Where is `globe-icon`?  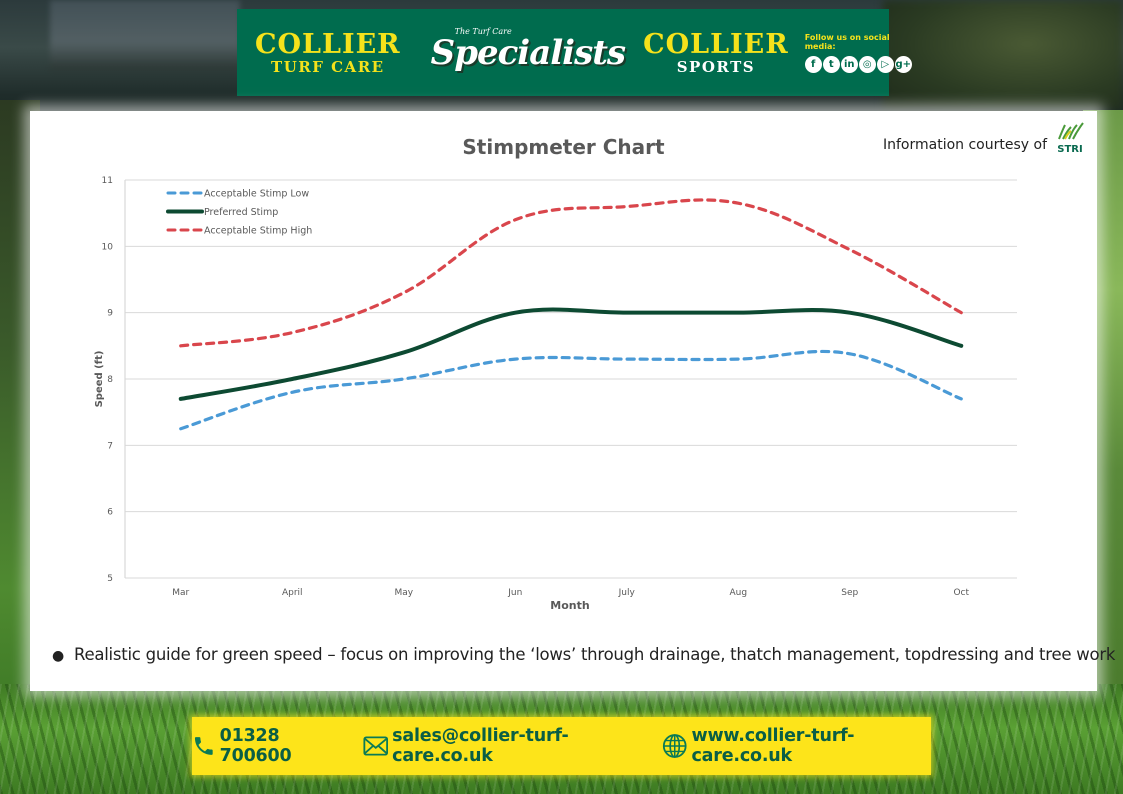 globe-icon is located at coordinates (674, 746).